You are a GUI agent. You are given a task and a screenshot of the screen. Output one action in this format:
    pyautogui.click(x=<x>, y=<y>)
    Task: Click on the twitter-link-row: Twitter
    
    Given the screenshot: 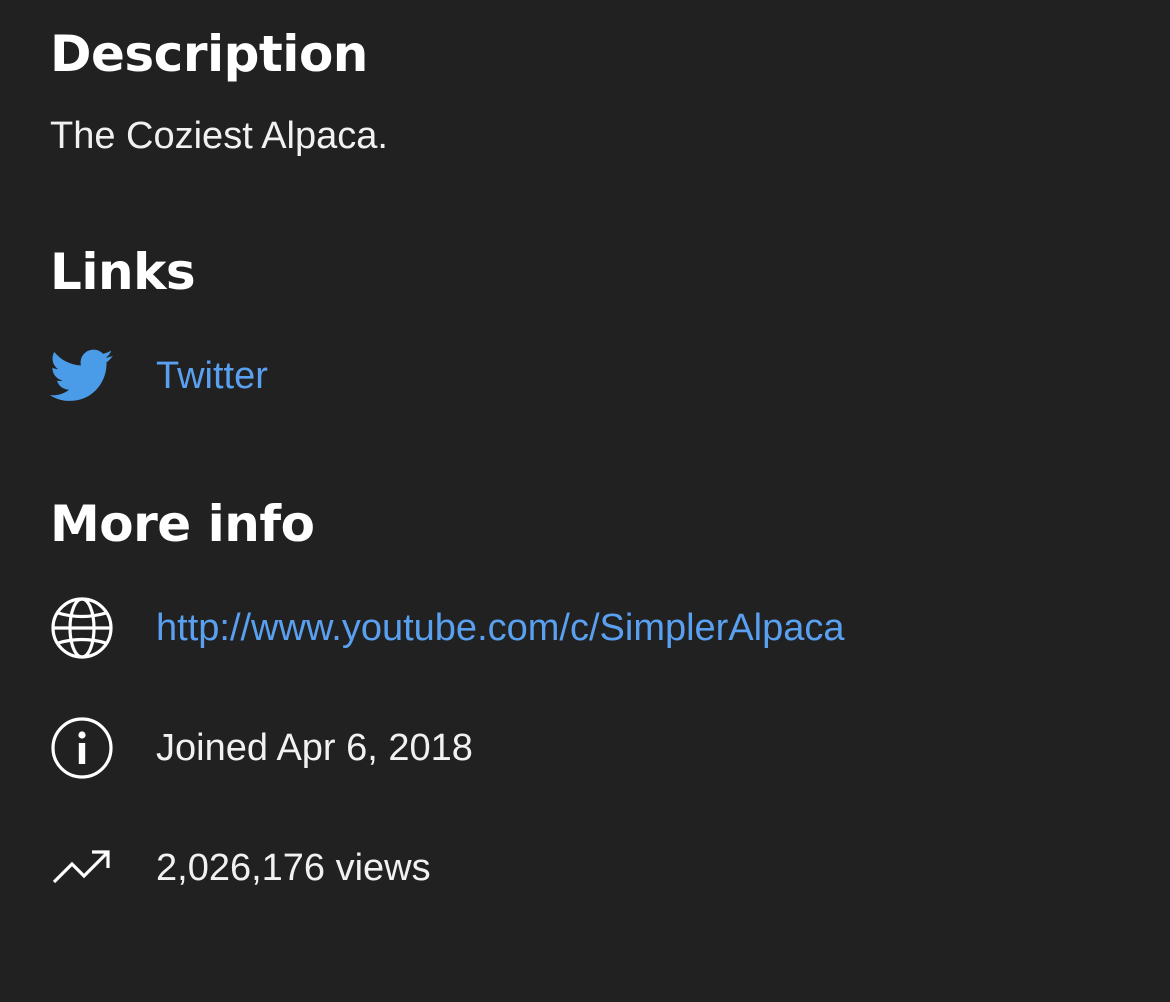 What is the action you would take?
    pyautogui.click(x=159, y=376)
    